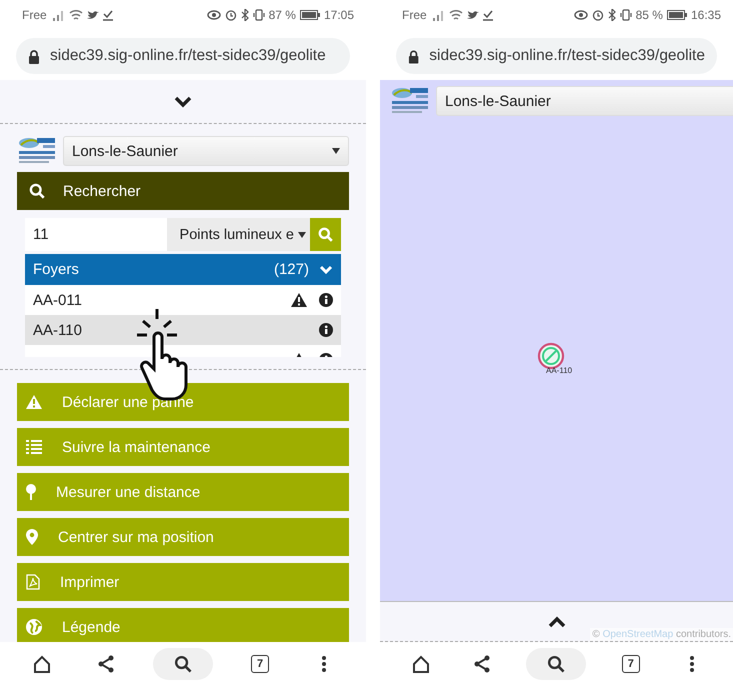 The height and width of the screenshot is (686, 733). What do you see at coordinates (183, 300) in the screenshot?
I see `result-row: AA-011` at bounding box center [183, 300].